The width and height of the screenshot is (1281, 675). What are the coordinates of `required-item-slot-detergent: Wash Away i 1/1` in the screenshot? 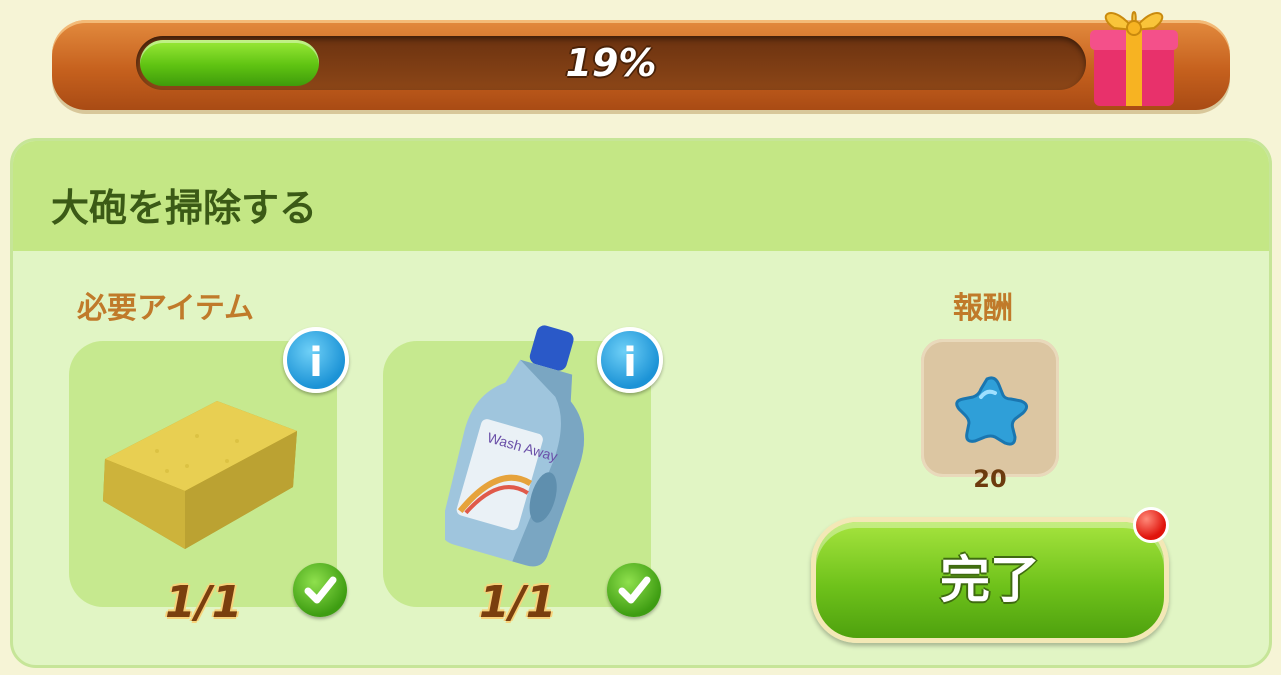 It's located at (523, 476).